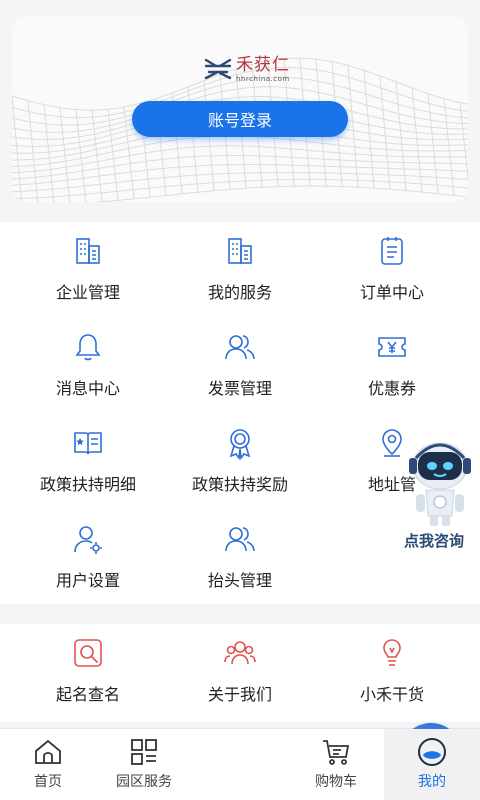 This screenshot has width=480, height=800. I want to click on consult-assistant: 点我咨询, so click(440, 493).